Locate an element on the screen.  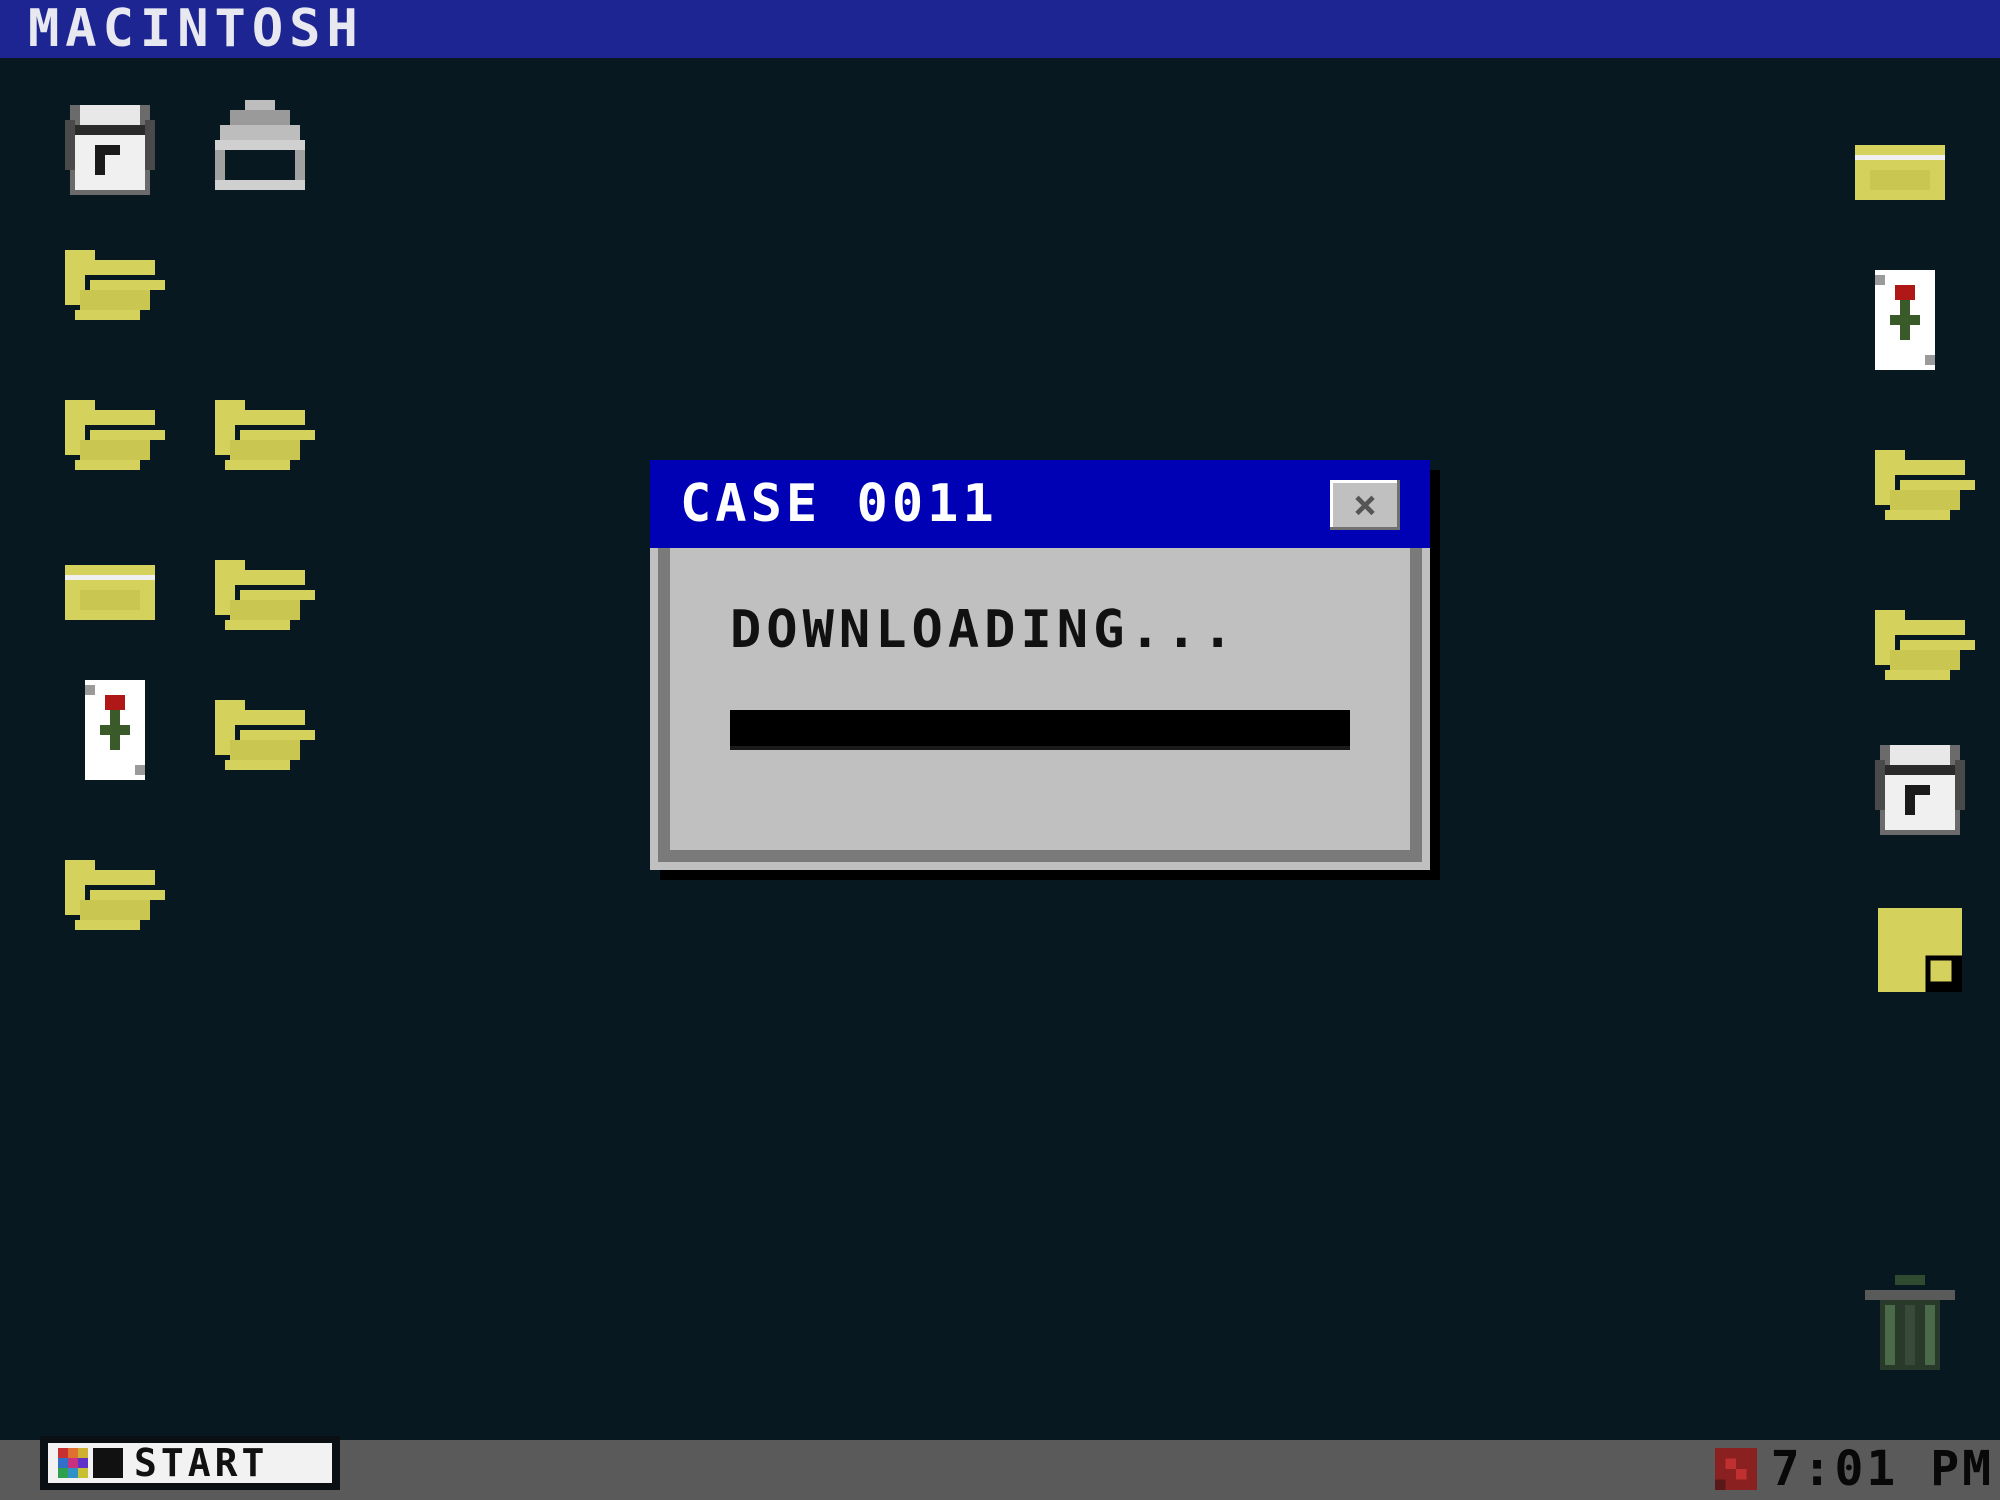
start-button: START is located at coordinates (190, 1463).